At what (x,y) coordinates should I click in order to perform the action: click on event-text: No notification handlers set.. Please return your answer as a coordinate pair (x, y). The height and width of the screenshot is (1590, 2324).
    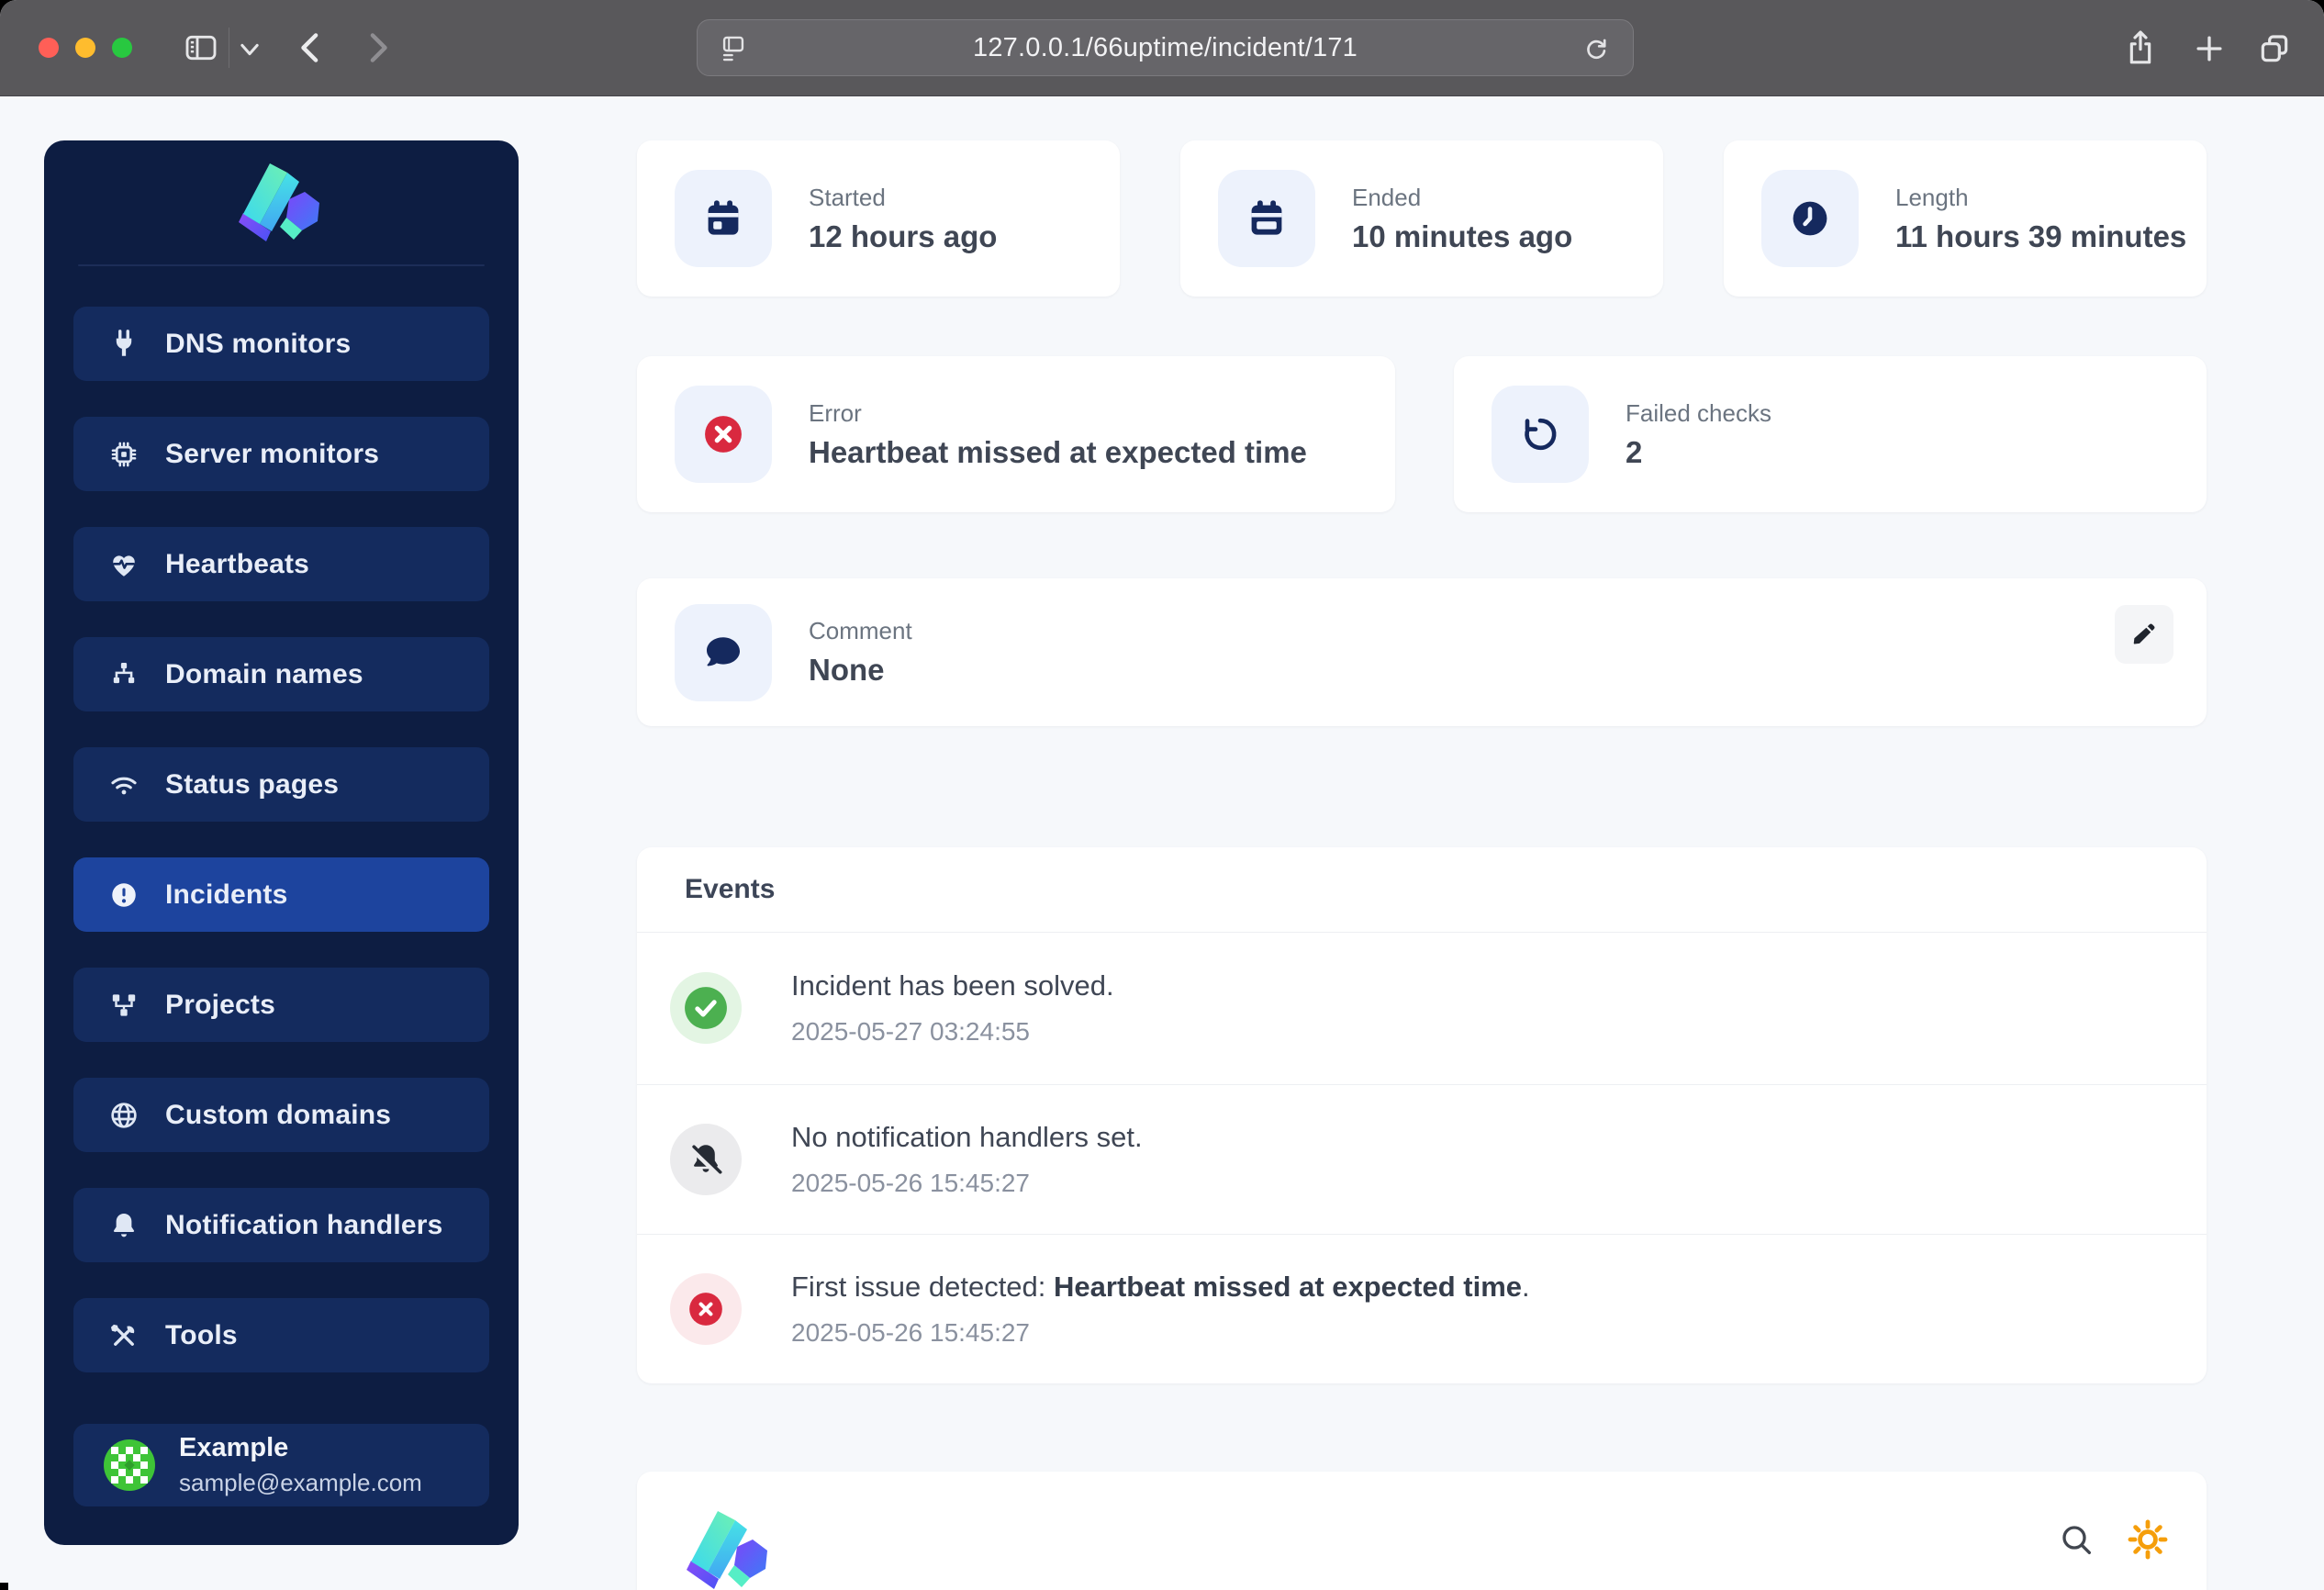
    Looking at the image, I should click on (967, 1136).